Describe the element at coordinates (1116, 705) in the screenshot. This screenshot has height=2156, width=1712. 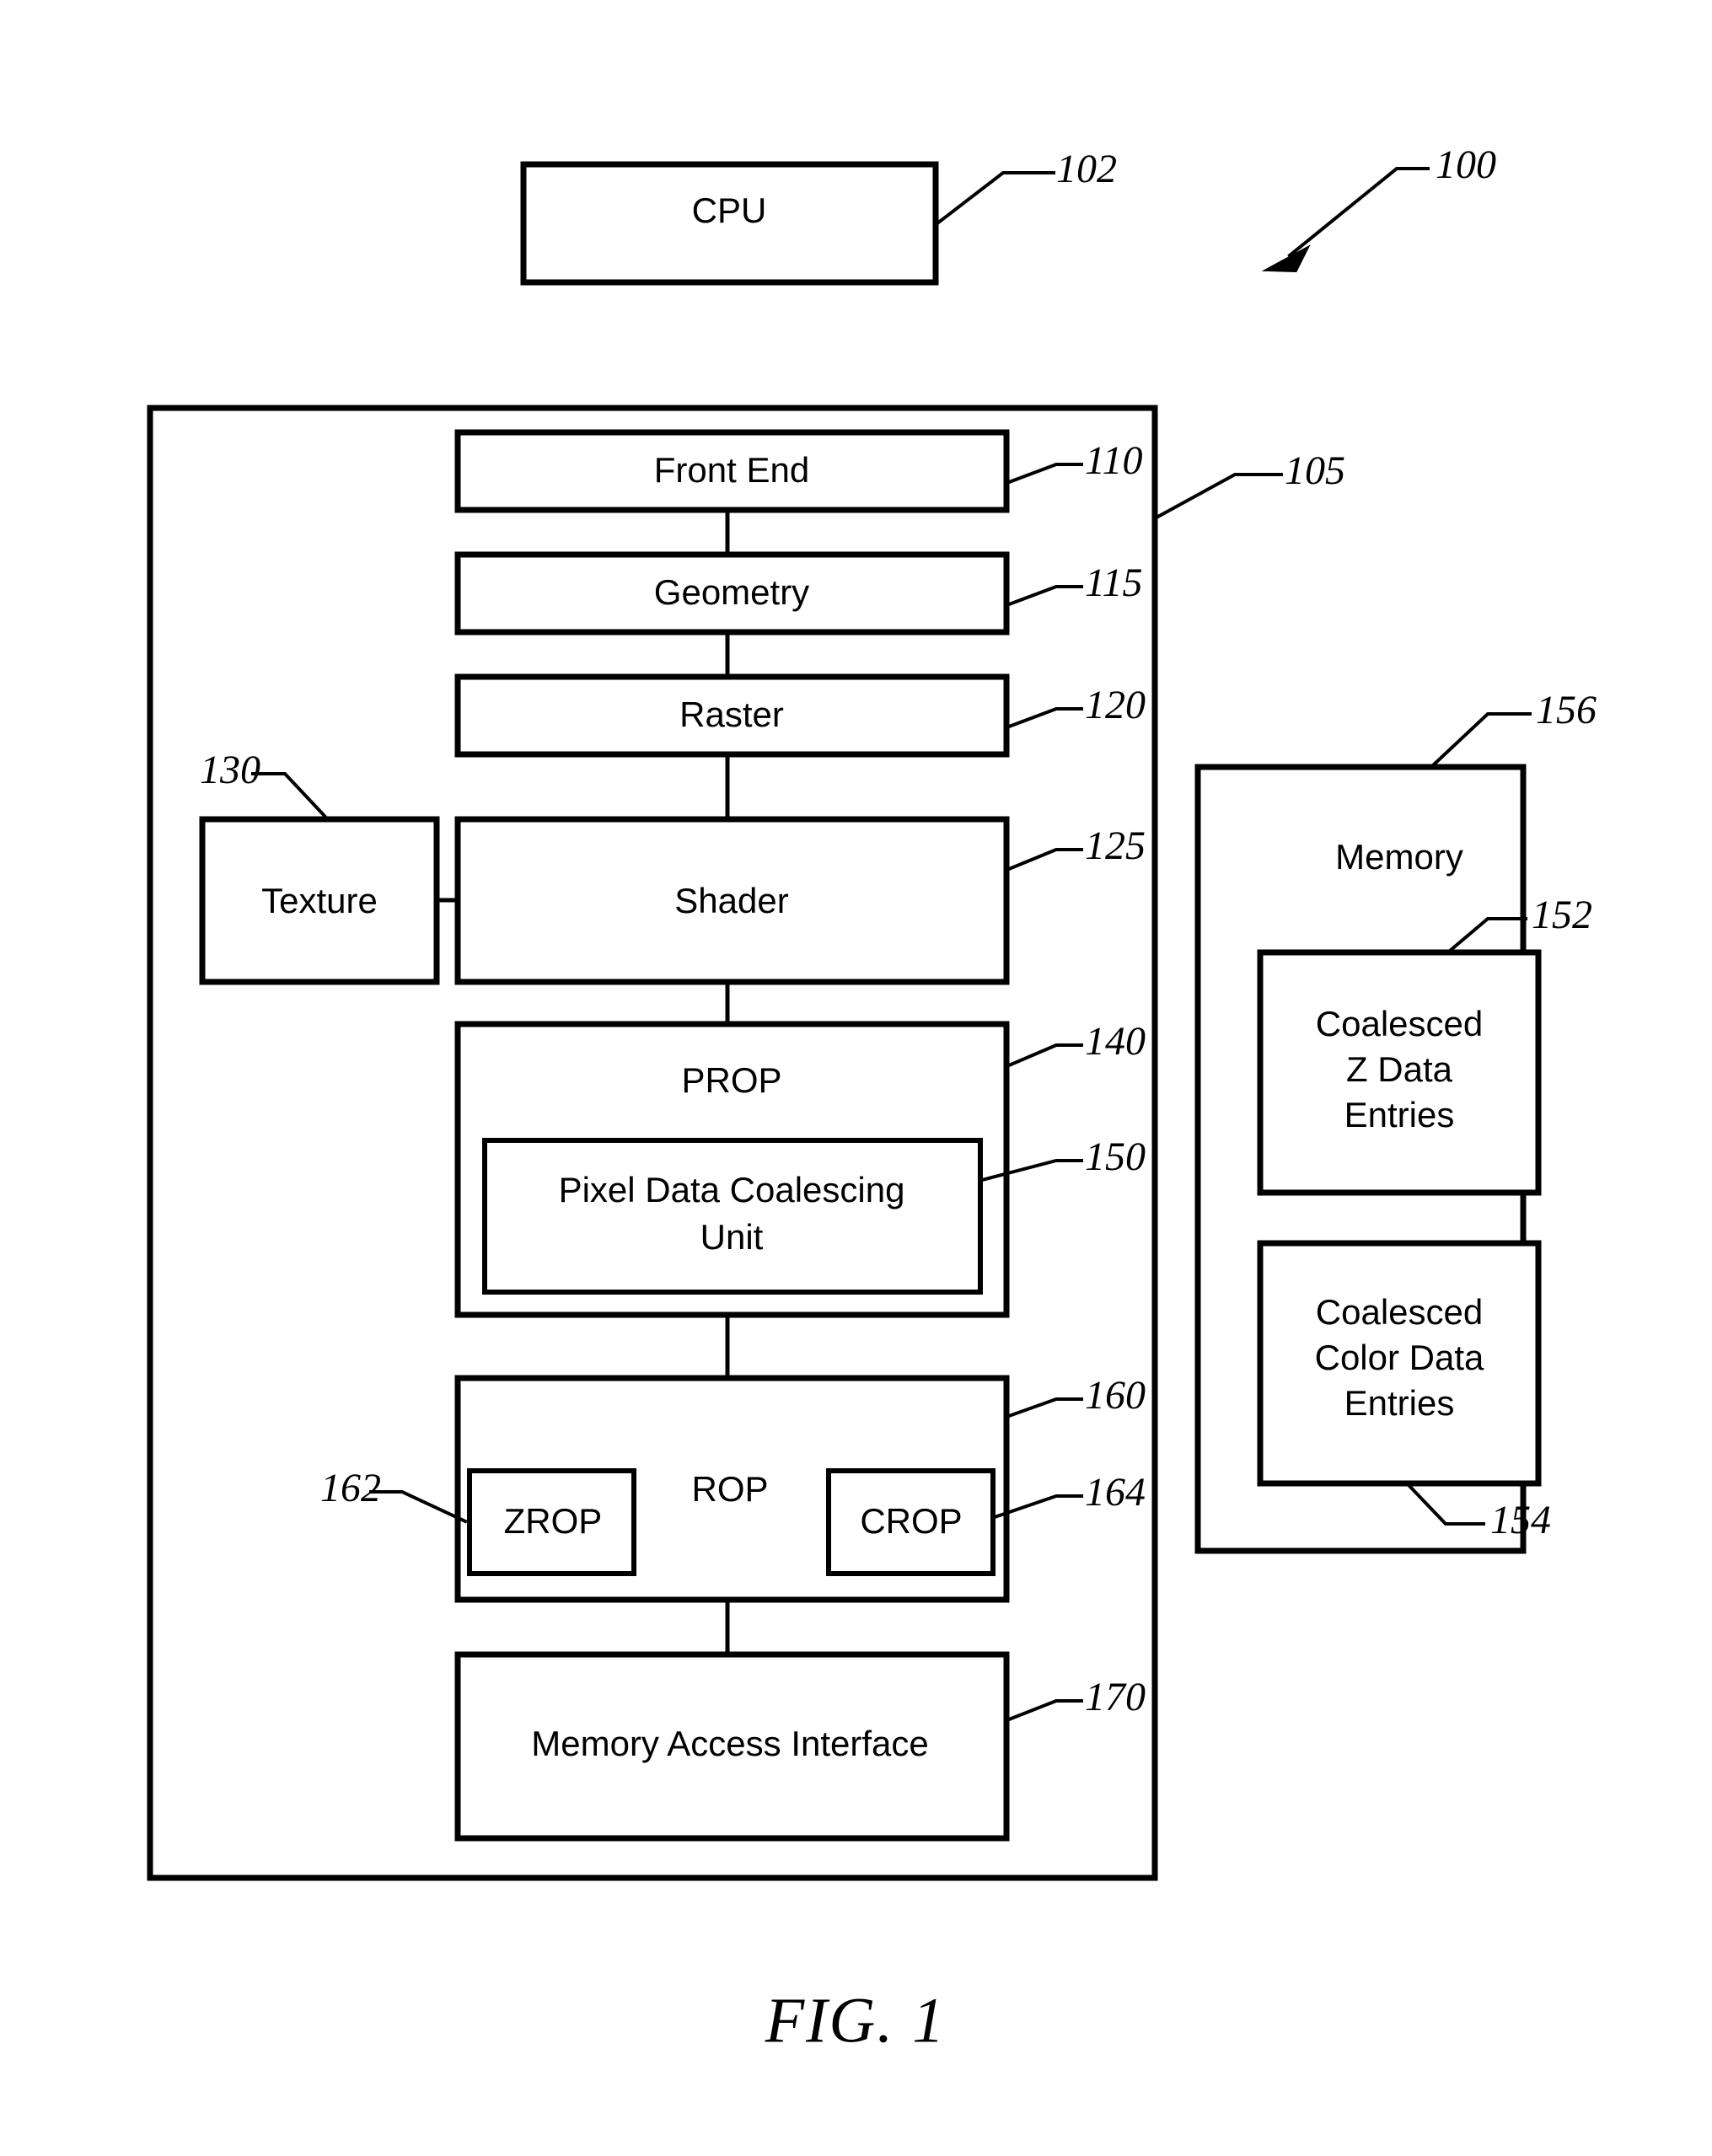
I see `ref-120: 120` at that location.